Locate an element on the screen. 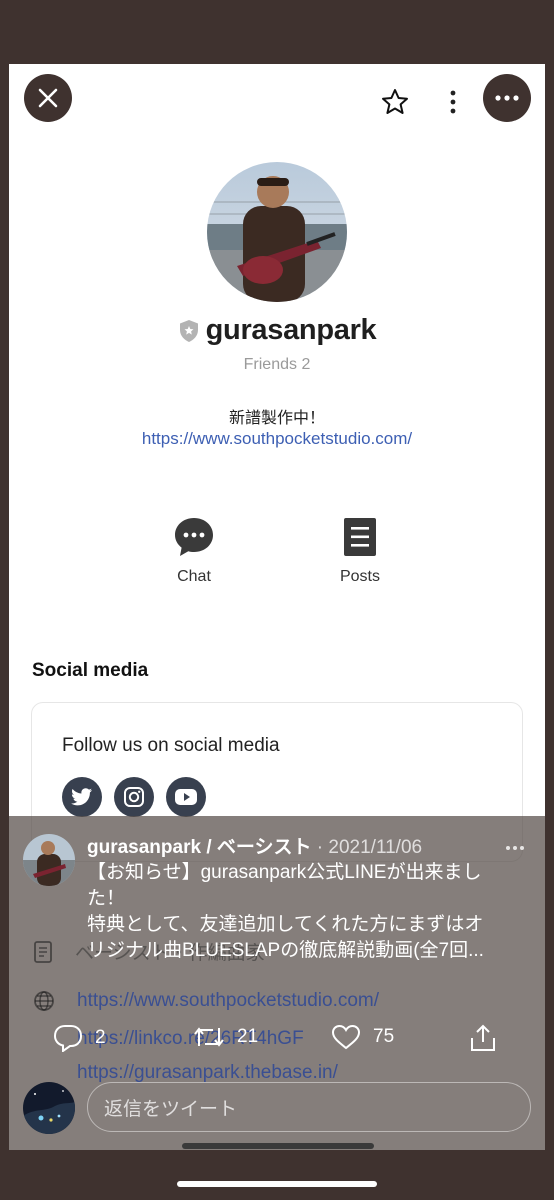  like-count: 75 is located at coordinates (384, 1036).